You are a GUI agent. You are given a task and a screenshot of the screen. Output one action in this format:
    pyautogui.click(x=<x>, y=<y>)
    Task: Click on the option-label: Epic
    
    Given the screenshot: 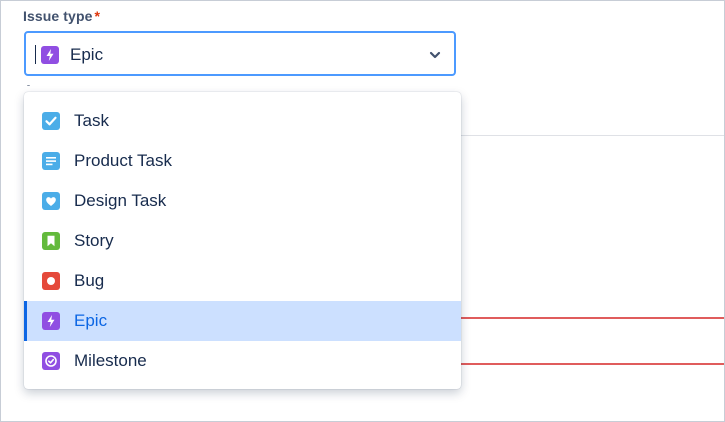 What is the action you would take?
    pyautogui.click(x=91, y=320)
    